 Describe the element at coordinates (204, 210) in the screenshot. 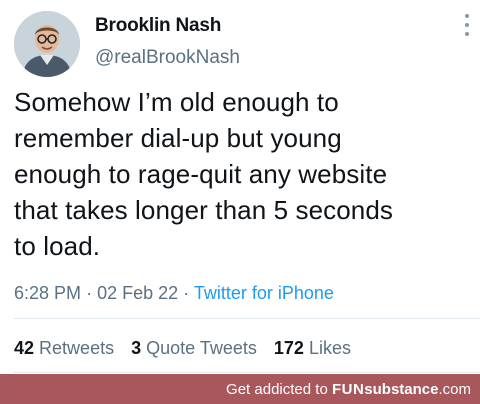

I see `tweet-line: that takes longer than 5 seconds` at that location.